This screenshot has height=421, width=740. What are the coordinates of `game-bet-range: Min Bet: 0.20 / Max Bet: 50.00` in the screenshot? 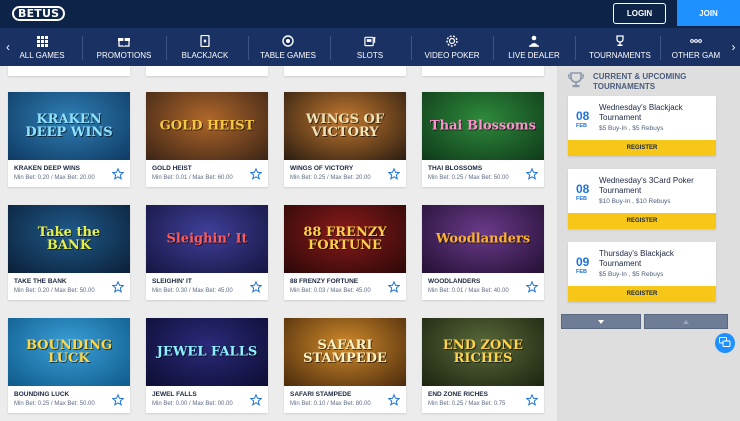 It's located at (54, 291).